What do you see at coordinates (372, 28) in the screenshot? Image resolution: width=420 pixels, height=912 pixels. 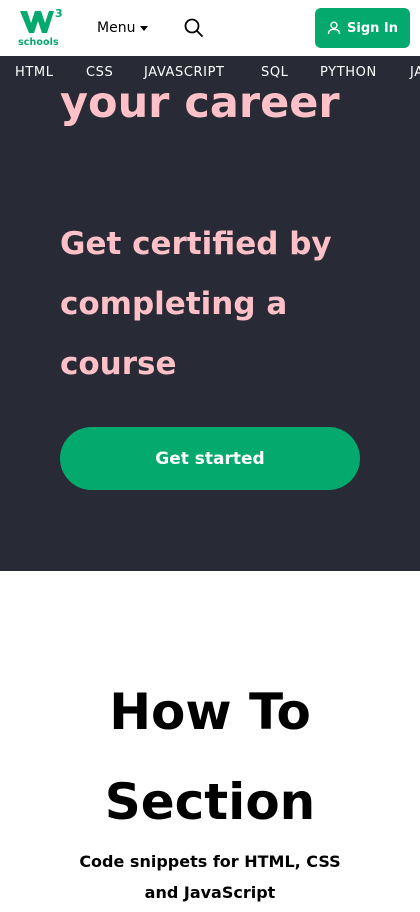 I see `sign-in-label: Sign In` at bounding box center [372, 28].